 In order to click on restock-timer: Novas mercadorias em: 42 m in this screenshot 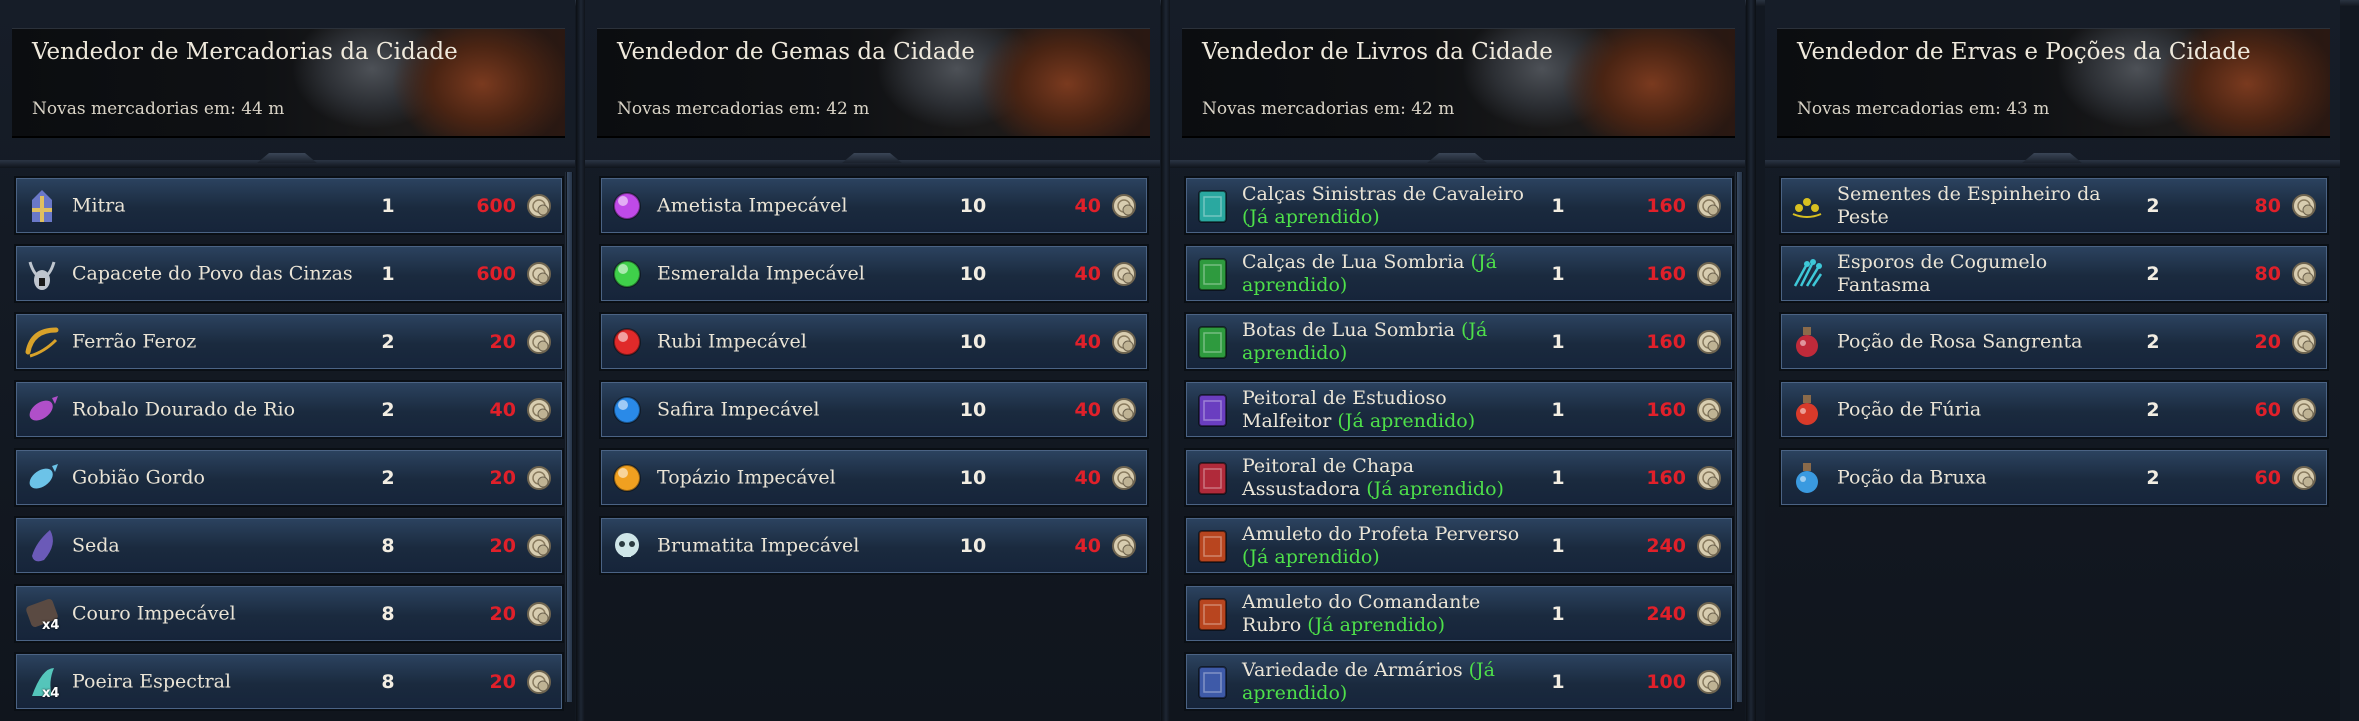, I will do `click(1328, 109)`.